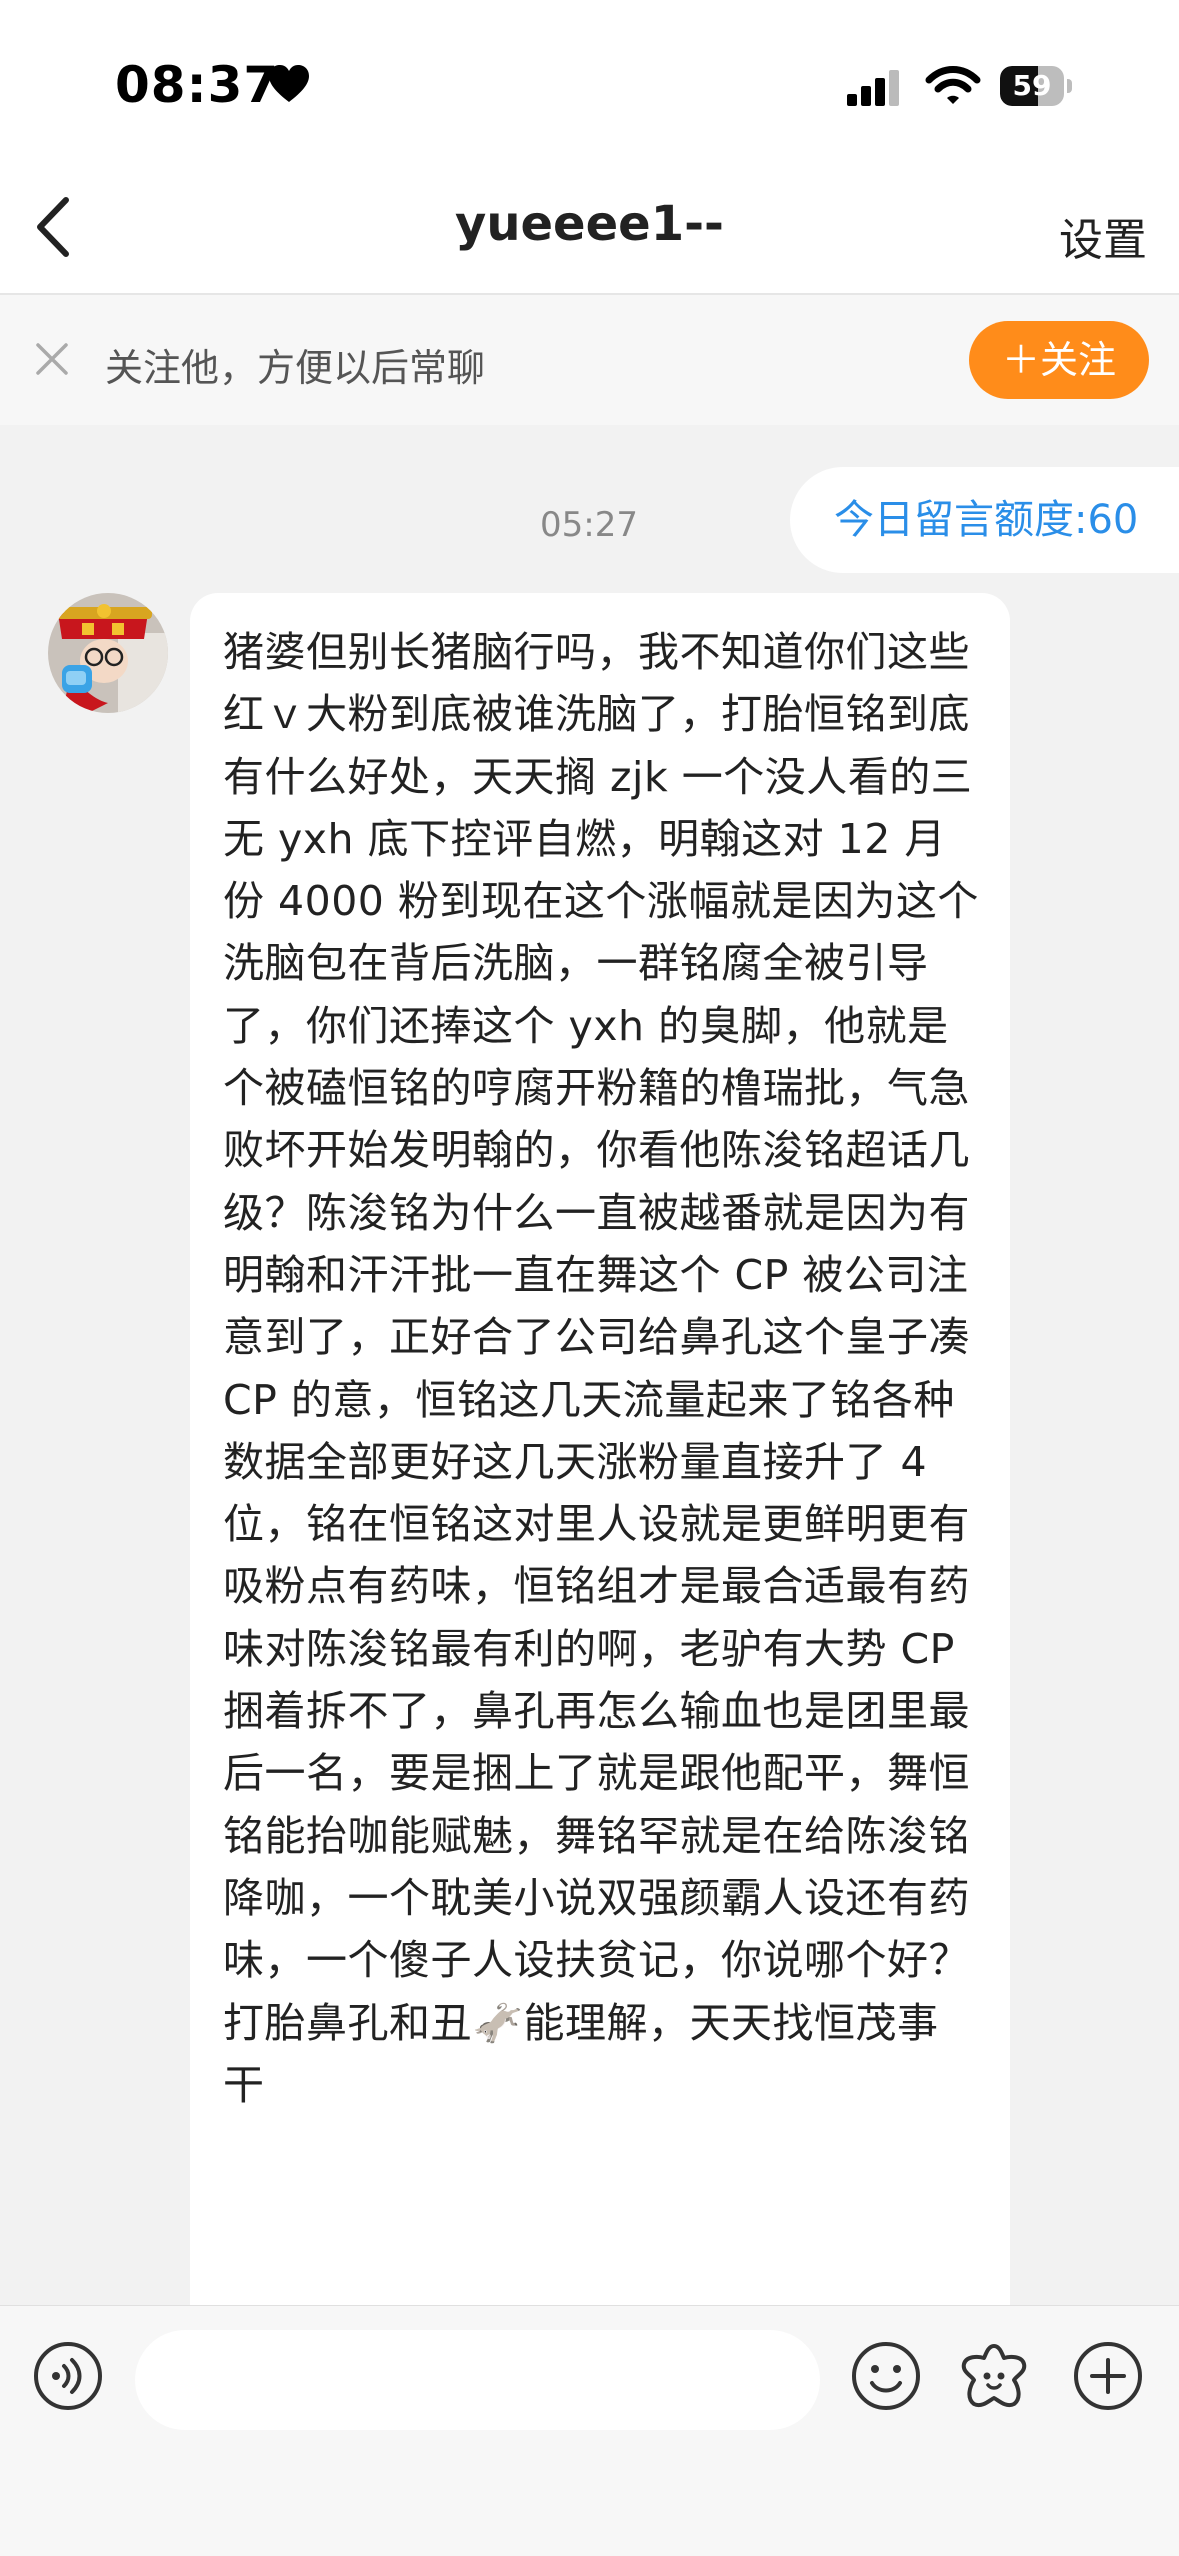 The width and height of the screenshot is (1179, 2556). Describe the element at coordinates (197, 85) in the screenshot. I see `status-time: 08:37` at that location.